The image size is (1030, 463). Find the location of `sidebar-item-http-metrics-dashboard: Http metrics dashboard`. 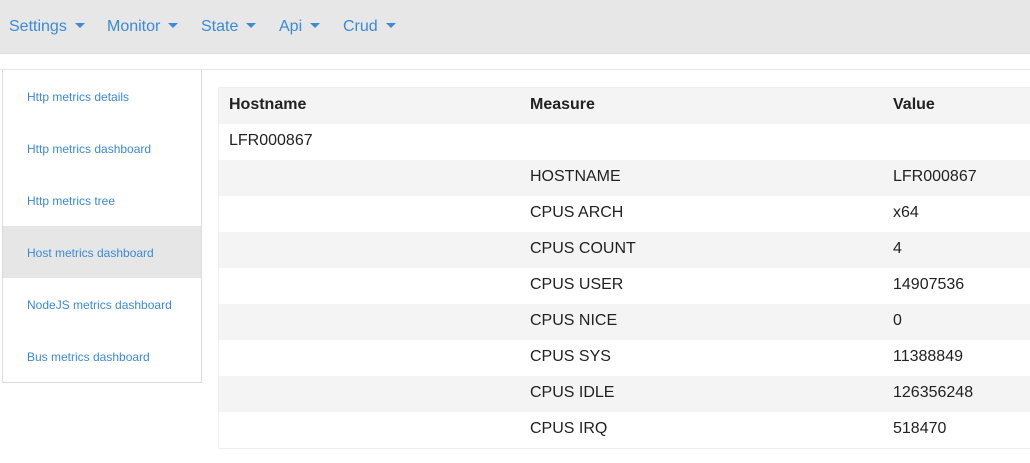

sidebar-item-http-metrics-dashboard: Http metrics dashboard is located at coordinates (102, 148).